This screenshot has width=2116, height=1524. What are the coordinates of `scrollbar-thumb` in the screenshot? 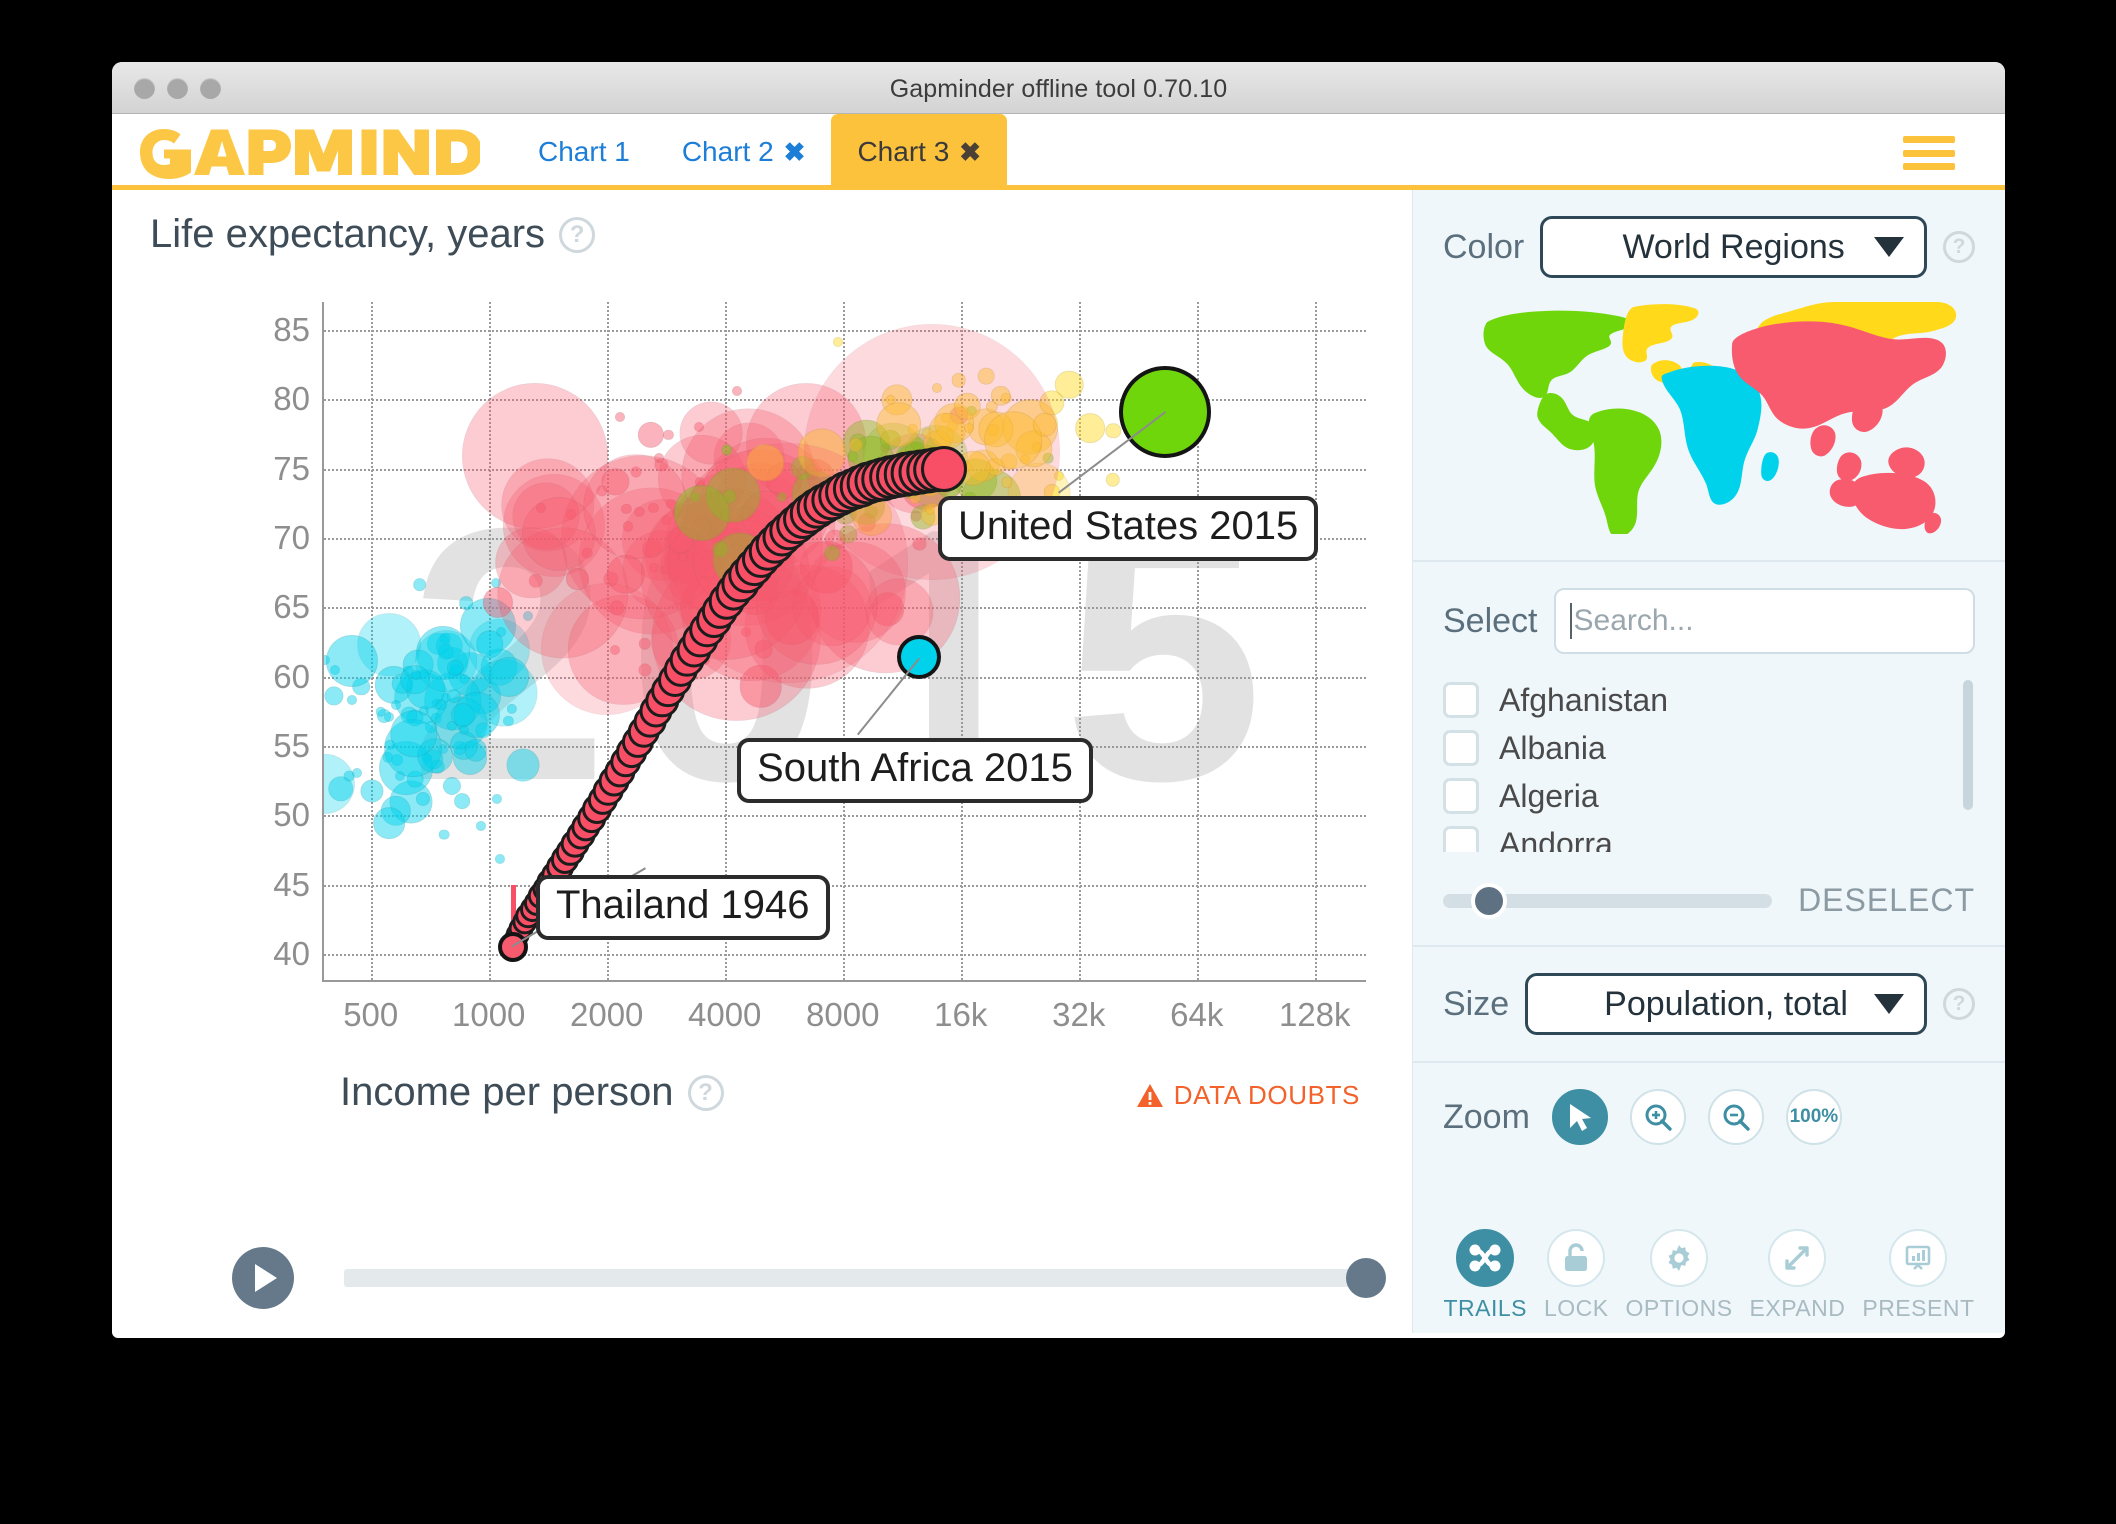 It's located at (1968, 745).